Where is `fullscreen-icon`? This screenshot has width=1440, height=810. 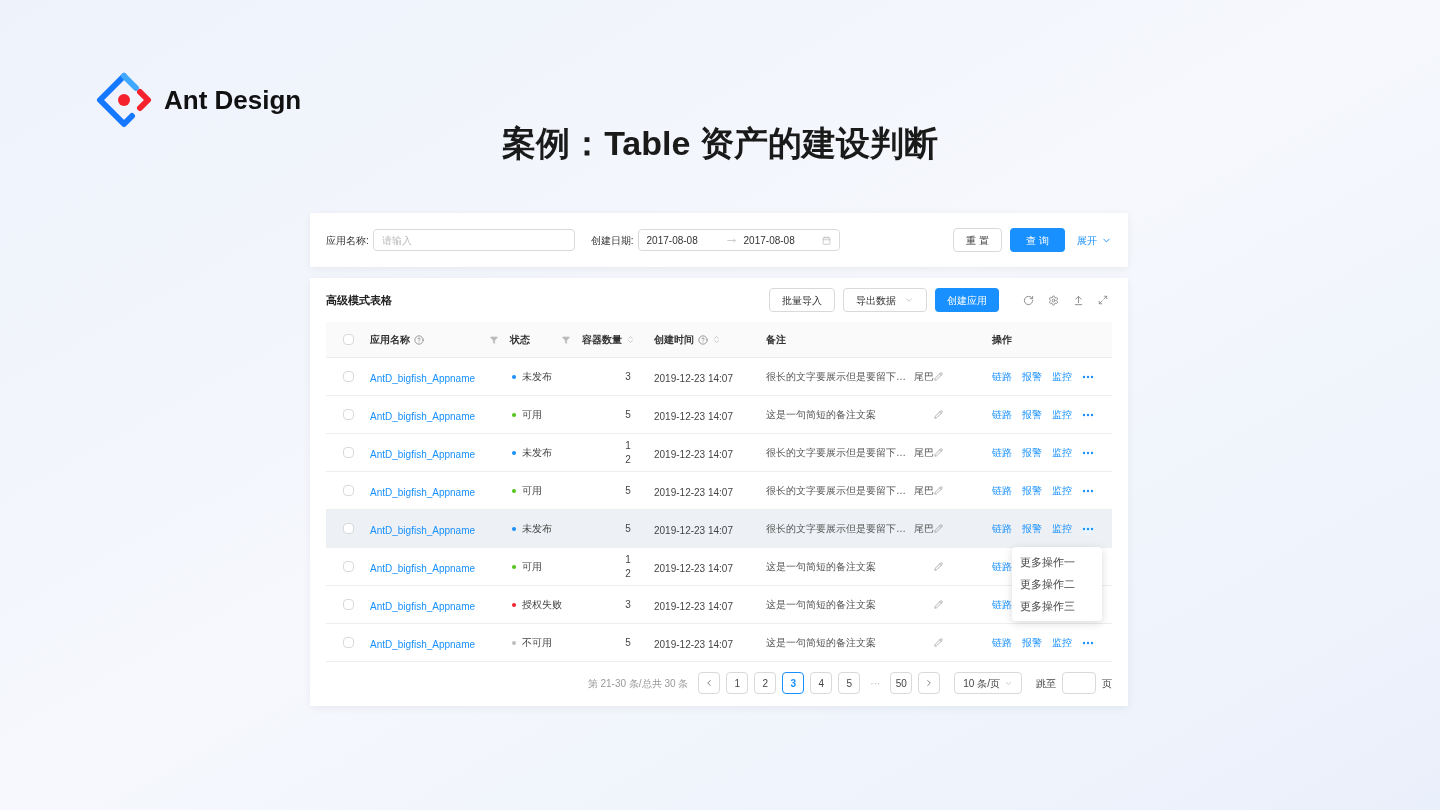
fullscreen-icon is located at coordinates (1103, 300).